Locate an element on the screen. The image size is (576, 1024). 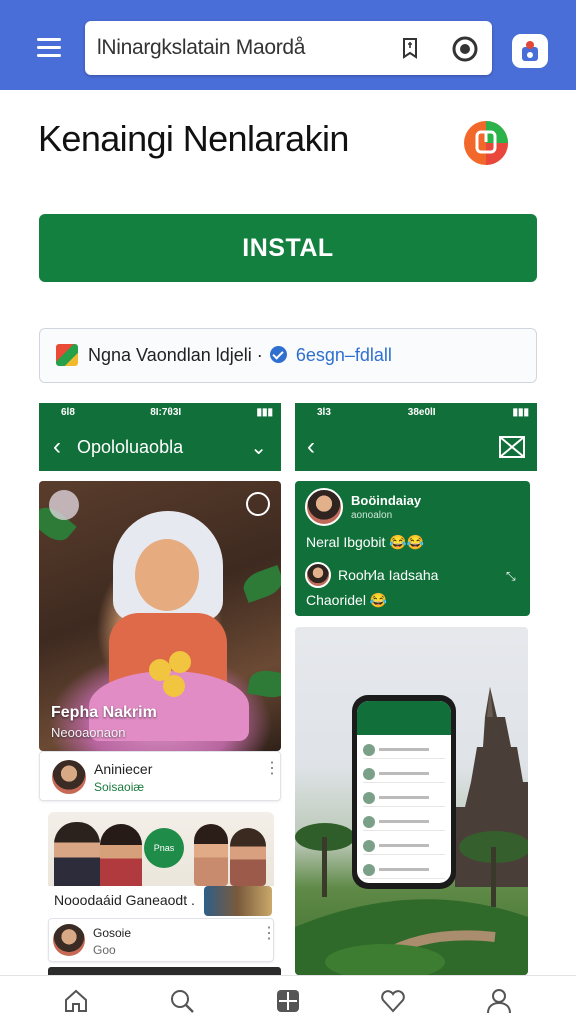
bookmark-icon is located at coordinates (410, 48).